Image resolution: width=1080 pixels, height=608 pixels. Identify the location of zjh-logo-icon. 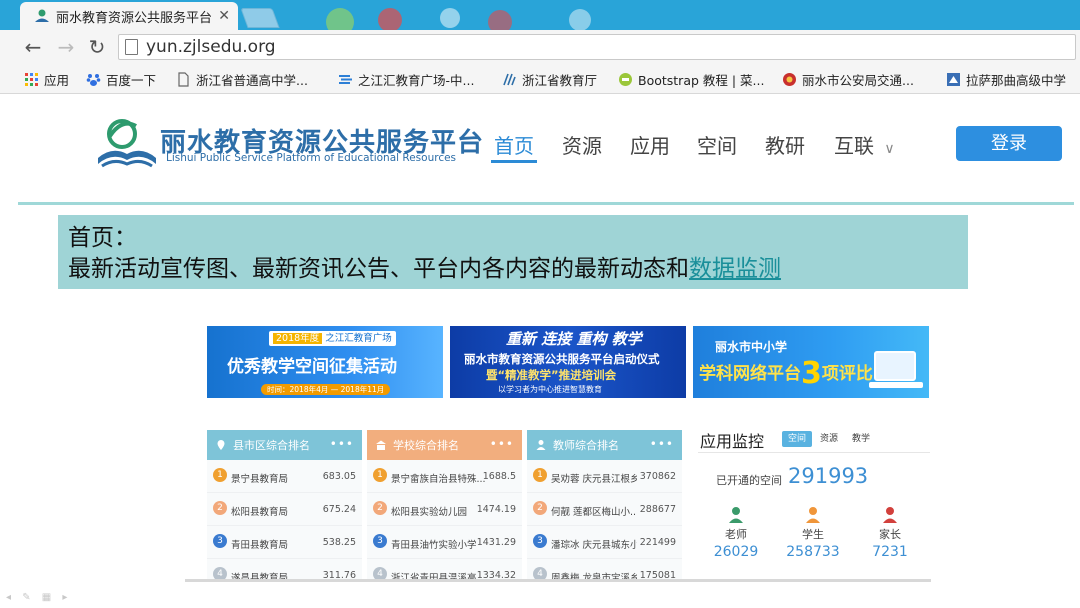
(345, 79).